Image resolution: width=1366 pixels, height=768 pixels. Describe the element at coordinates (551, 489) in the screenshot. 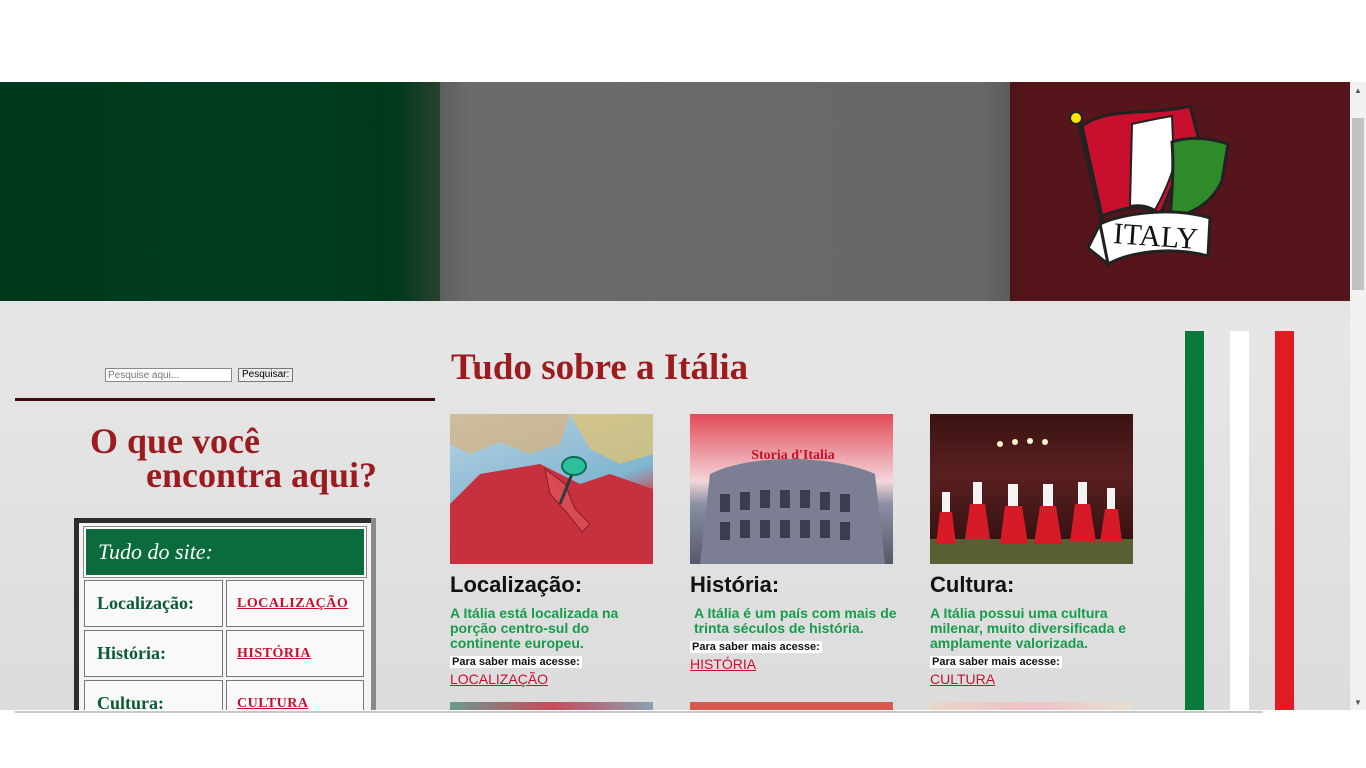

I see `map-image` at that location.